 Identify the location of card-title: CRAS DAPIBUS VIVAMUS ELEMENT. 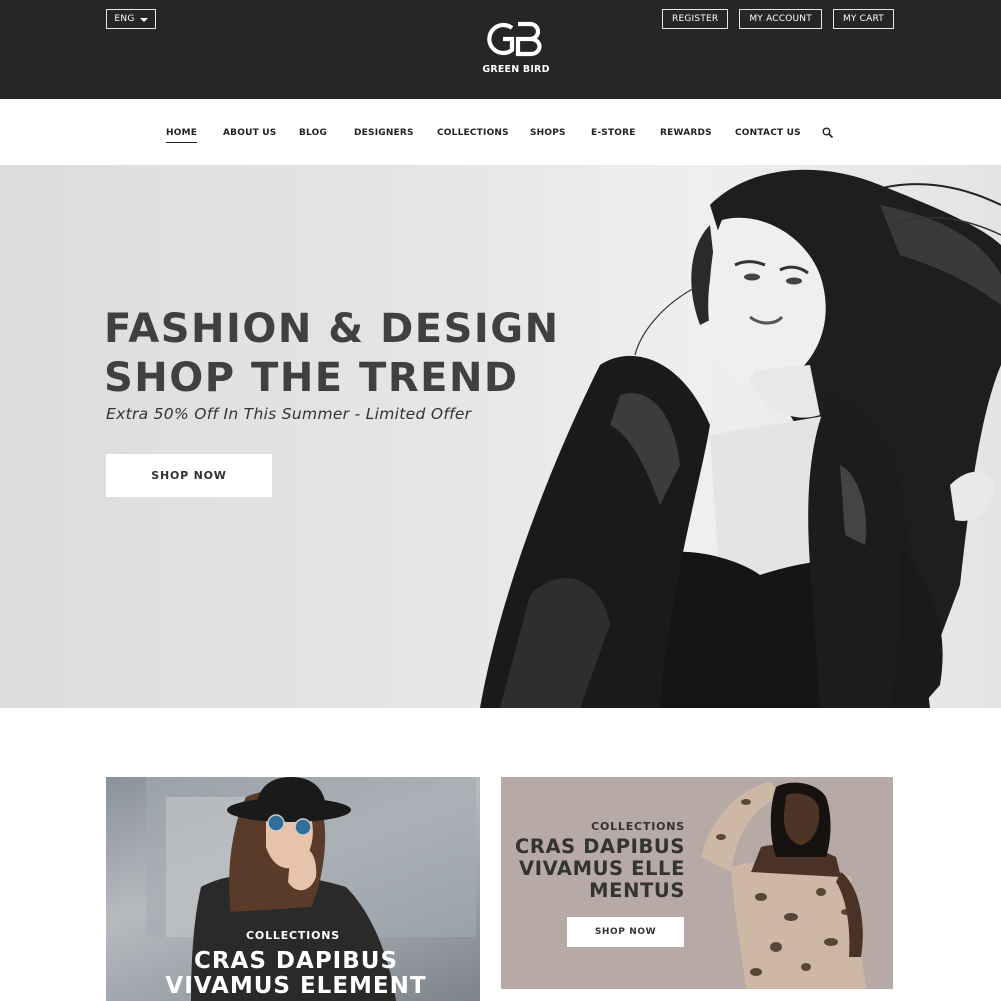
(293, 974).